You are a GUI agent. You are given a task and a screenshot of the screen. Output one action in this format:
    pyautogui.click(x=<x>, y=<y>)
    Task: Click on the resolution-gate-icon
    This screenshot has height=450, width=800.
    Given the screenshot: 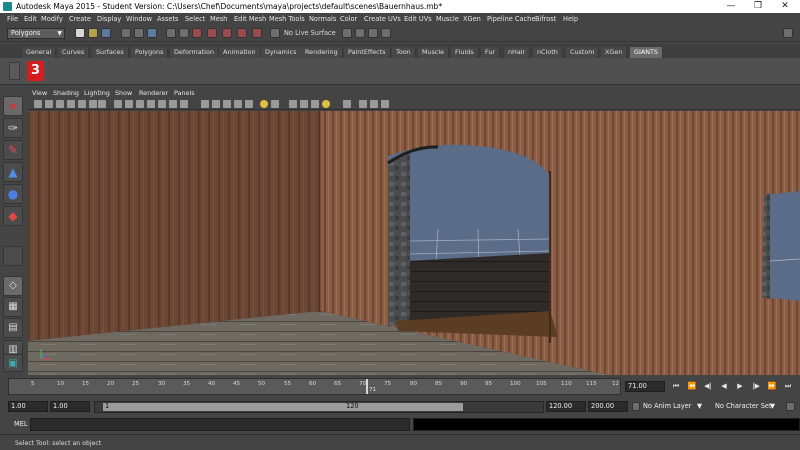 What is the action you would take?
    pyautogui.click(x=93, y=104)
    